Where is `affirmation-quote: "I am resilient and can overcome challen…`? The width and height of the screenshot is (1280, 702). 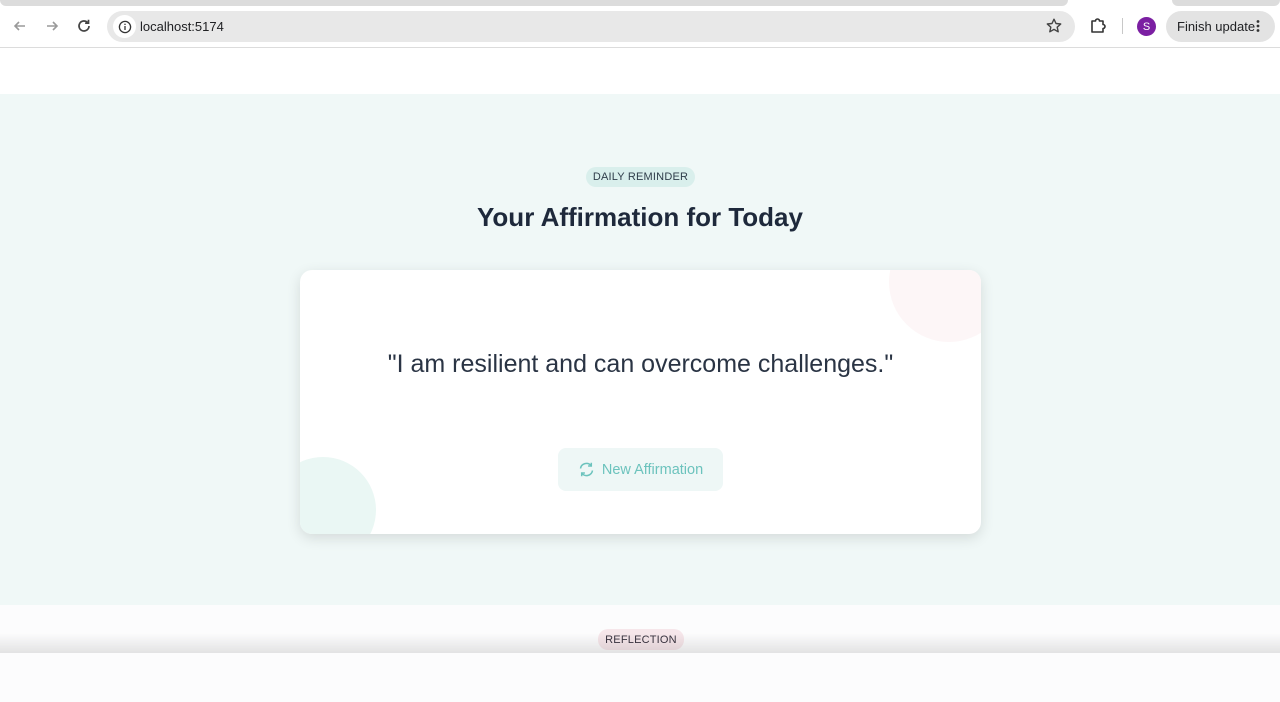
affirmation-quote: "I am resilient and can overcome challen… is located at coordinates (640, 364).